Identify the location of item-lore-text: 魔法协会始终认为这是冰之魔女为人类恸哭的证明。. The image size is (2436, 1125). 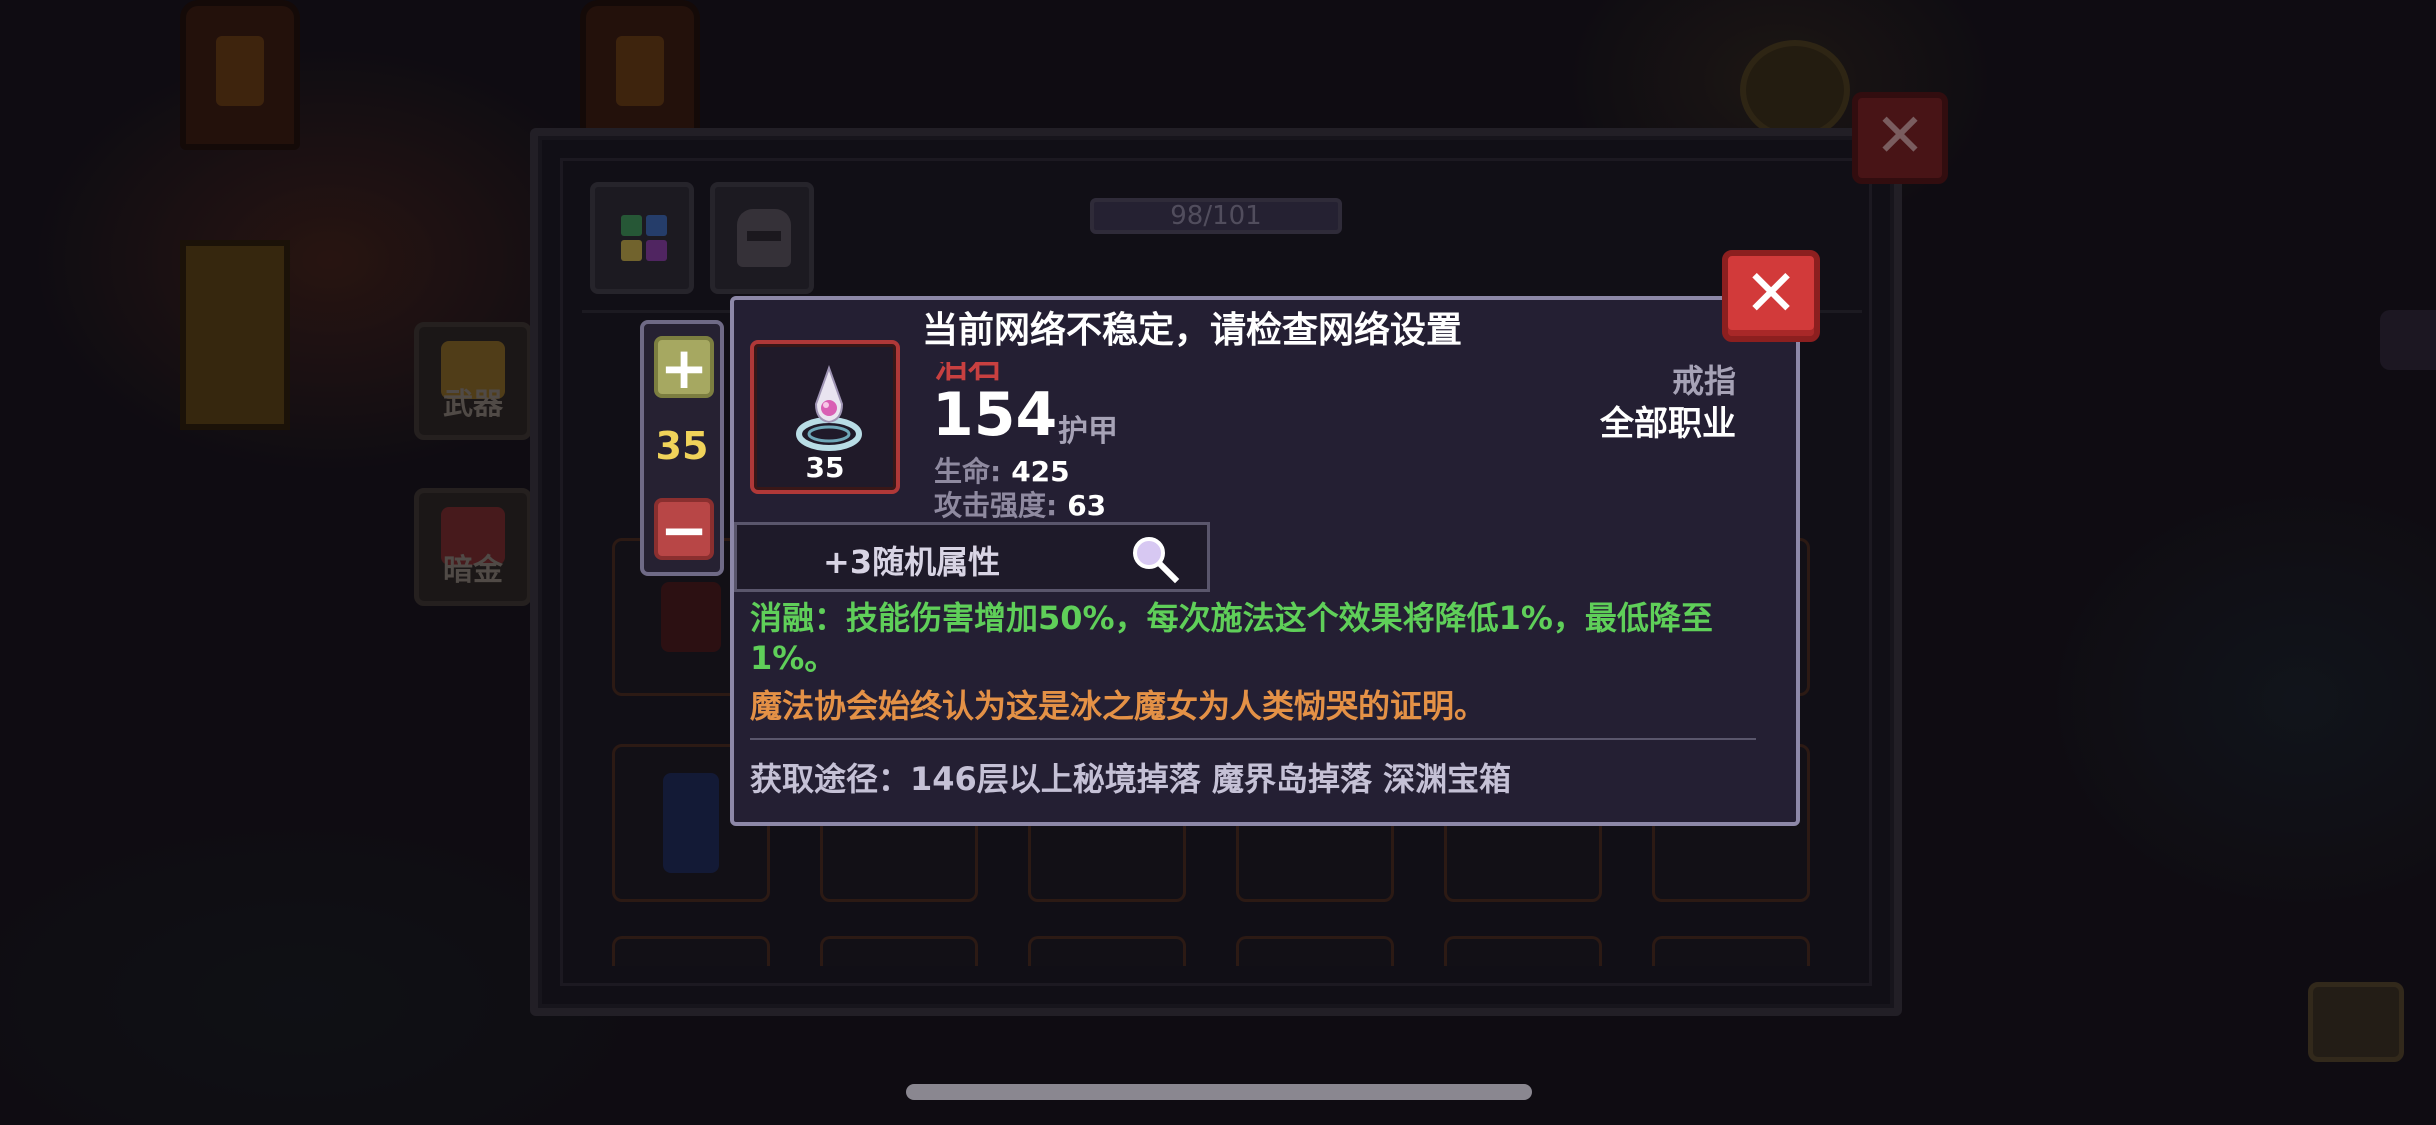
(1118, 706).